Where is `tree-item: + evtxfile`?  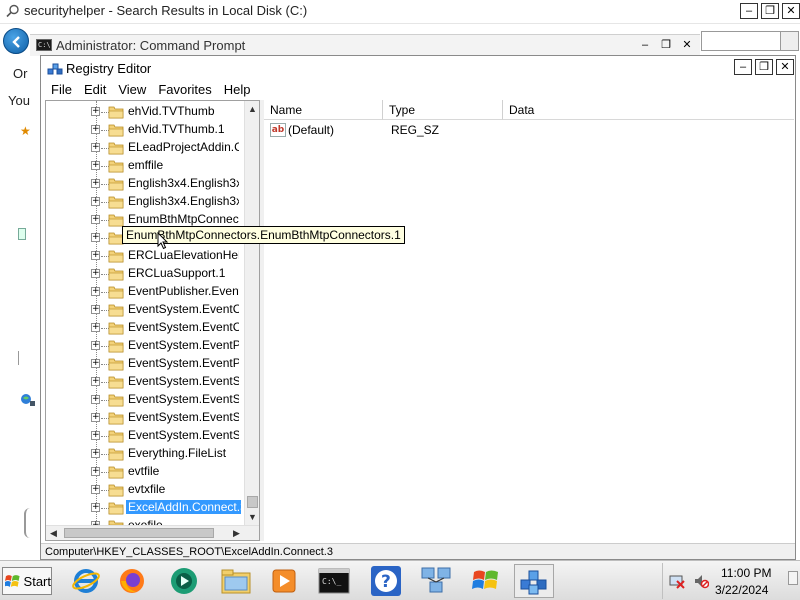 tree-item: + evtxfile is located at coordinates (143, 490).